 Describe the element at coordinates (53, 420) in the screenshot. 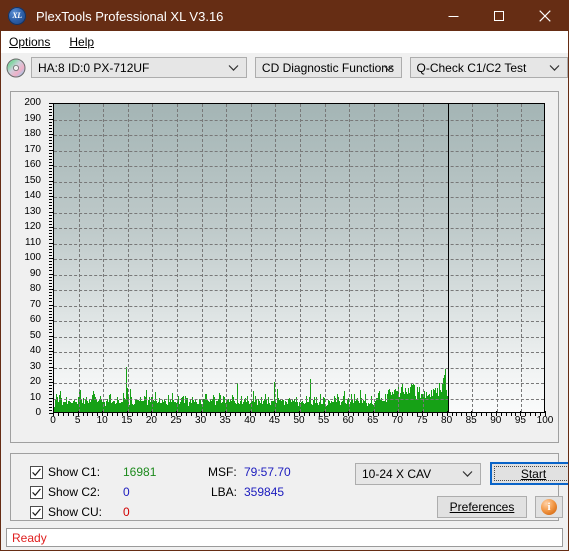

I see `x-axis-label: 0` at that location.